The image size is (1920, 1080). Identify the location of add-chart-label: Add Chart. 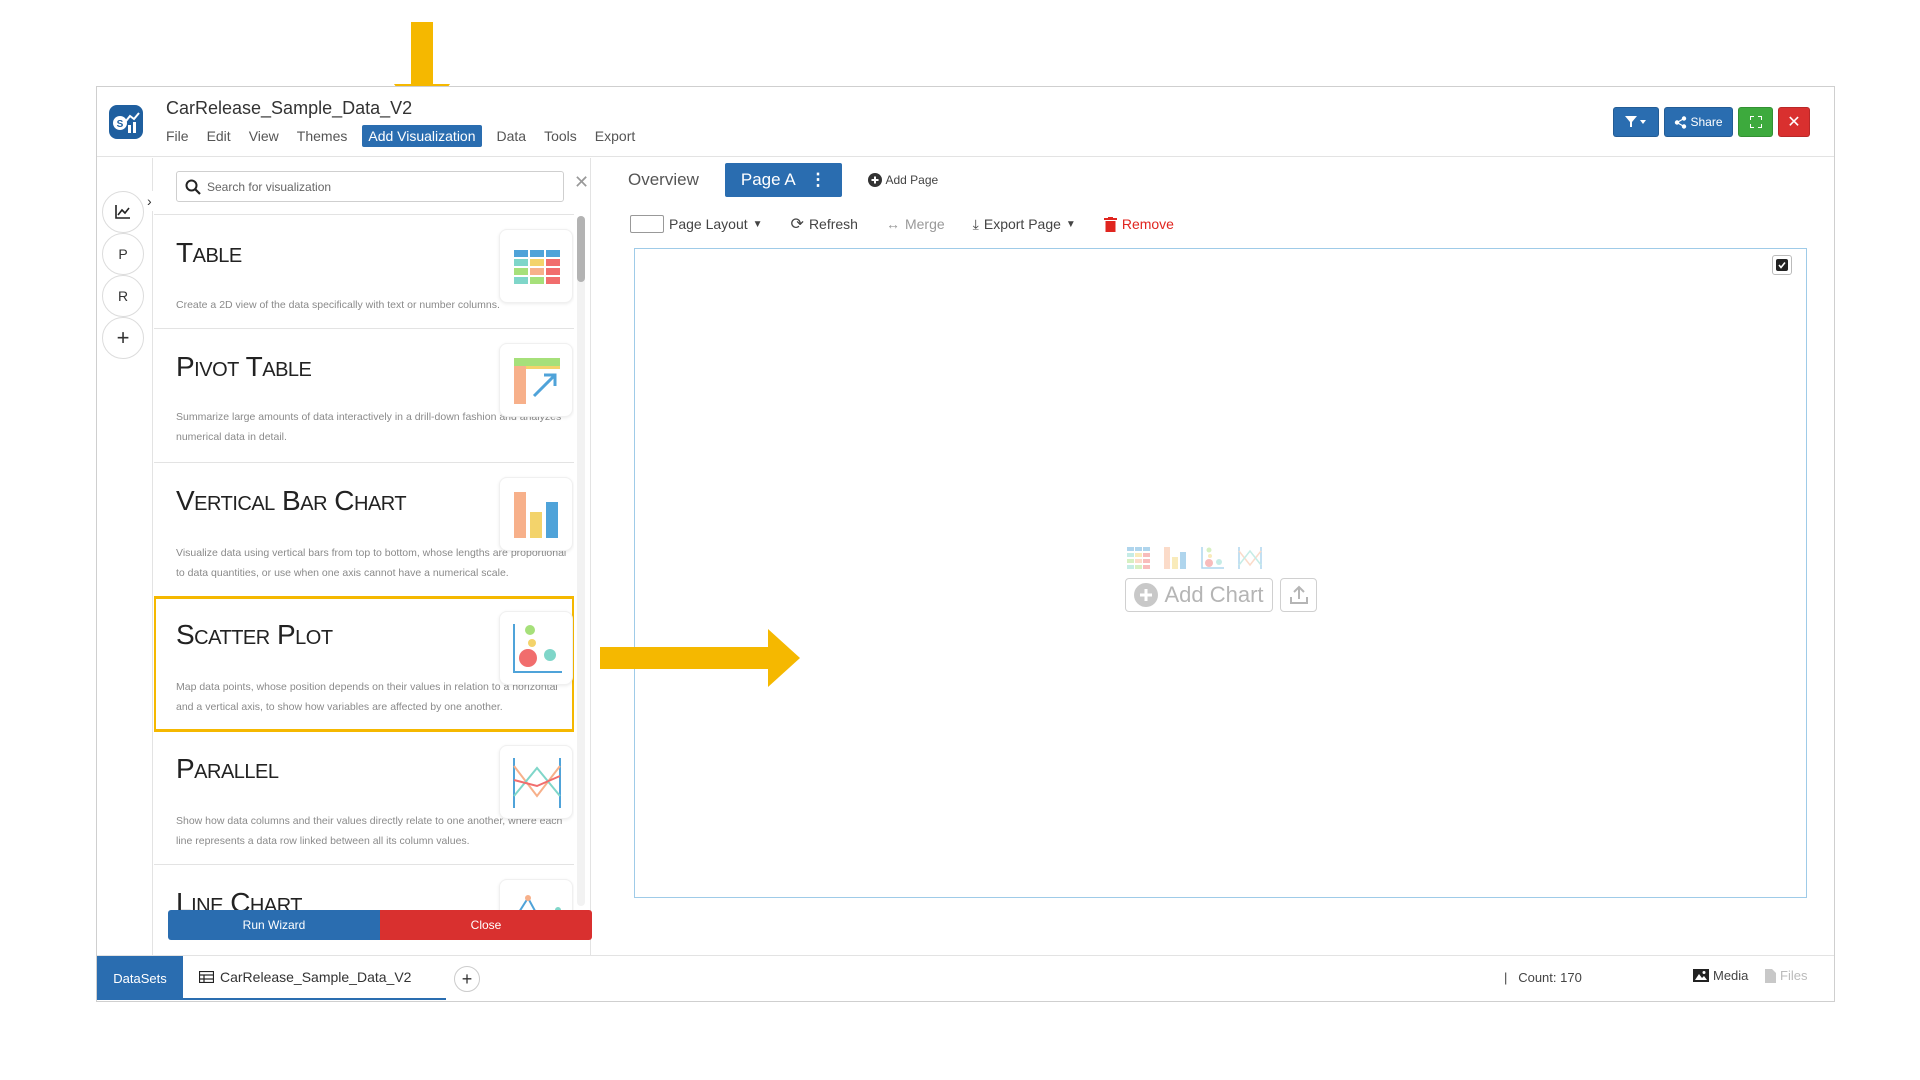
(1214, 594).